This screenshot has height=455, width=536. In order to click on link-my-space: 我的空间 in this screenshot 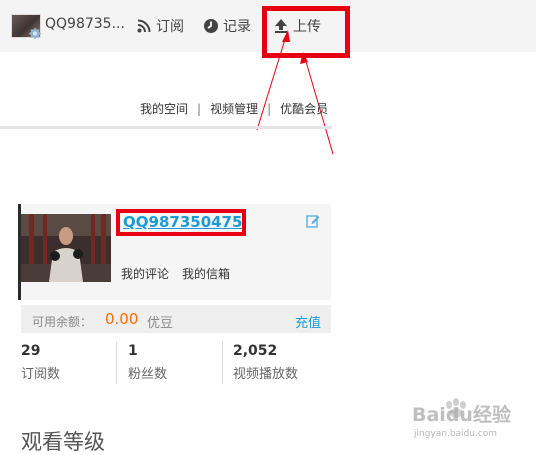, I will do `click(164, 108)`.